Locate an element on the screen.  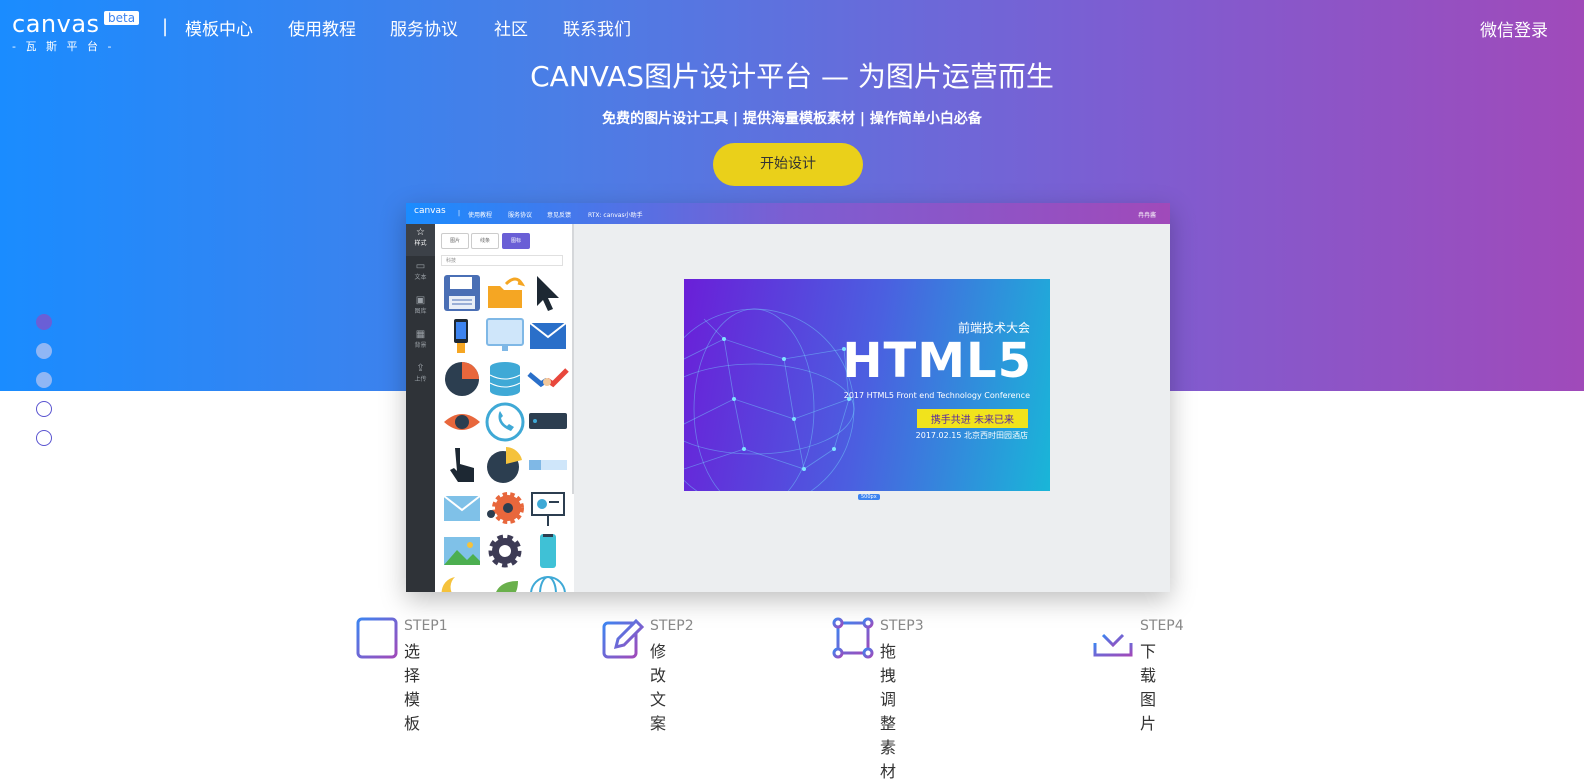
edit-pen-icon is located at coordinates (623, 638).